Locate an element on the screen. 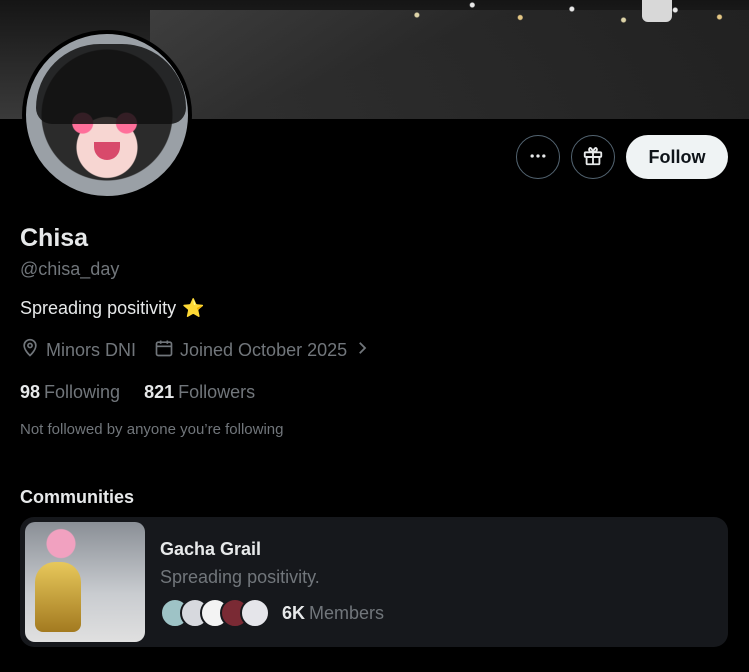  member-avatar is located at coordinates (255, 613).